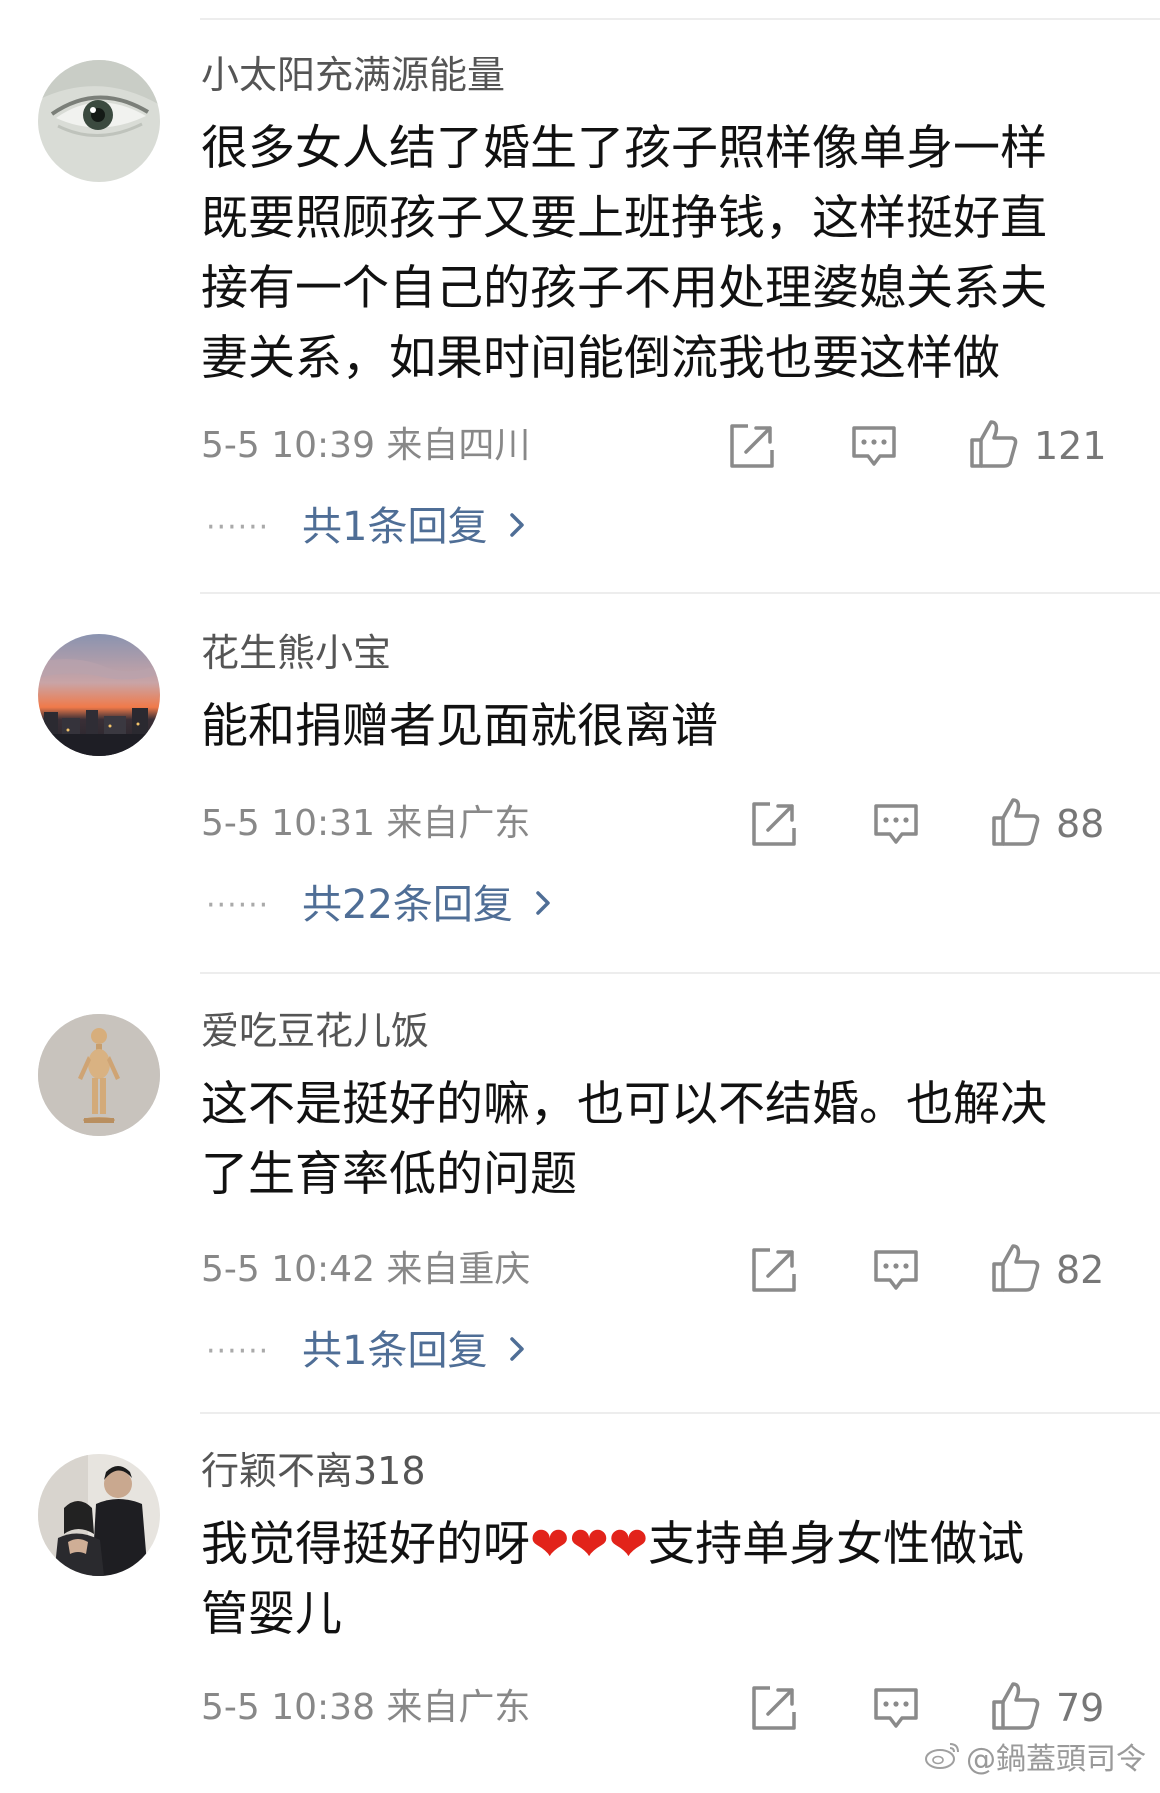  Describe the element at coordinates (1056, 1759) in the screenshot. I see `watermark-text: @鍋蓋頭司令` at that location.